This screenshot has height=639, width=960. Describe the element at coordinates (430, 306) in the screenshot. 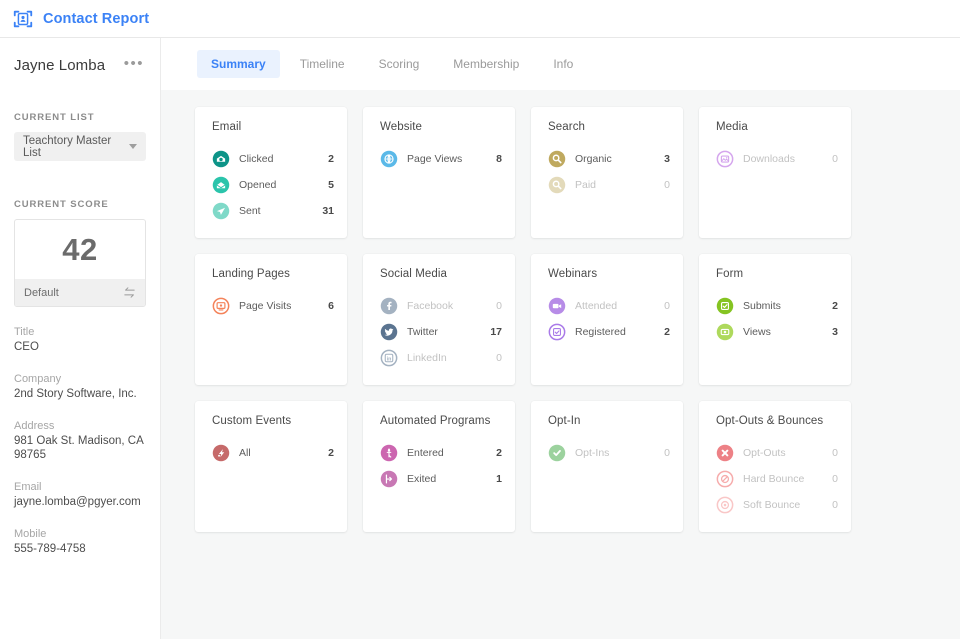

I see `metric-label: Facebook` at that location.